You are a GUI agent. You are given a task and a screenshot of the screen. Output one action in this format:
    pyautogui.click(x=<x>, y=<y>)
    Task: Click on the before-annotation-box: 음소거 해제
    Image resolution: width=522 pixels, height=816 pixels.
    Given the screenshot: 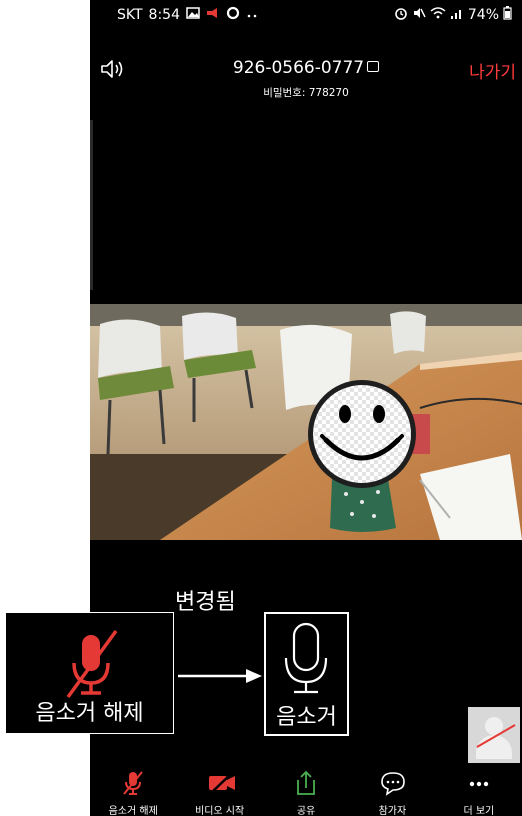 What is the action you would take?
    pyautogui.click(x=89, y=673)
    